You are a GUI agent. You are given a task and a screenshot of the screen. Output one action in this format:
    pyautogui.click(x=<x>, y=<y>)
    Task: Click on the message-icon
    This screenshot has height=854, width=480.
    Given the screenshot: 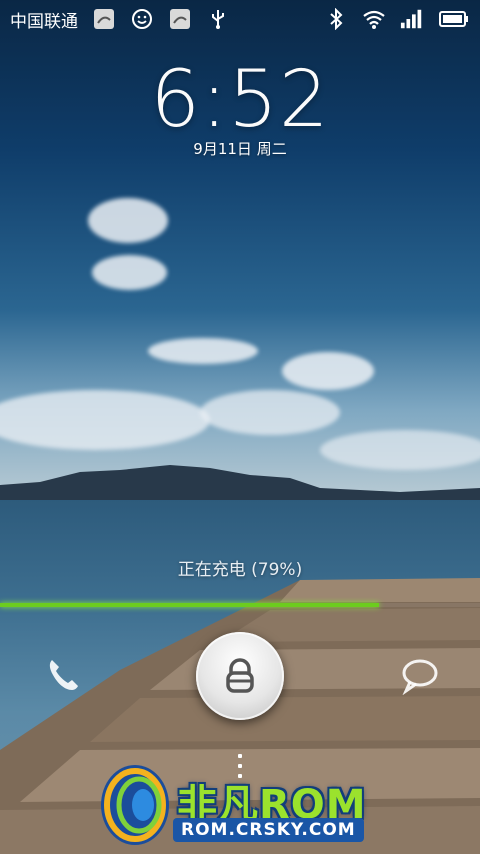 What is the action you would take?
    pyautogui.click(x=420, y=677)
    